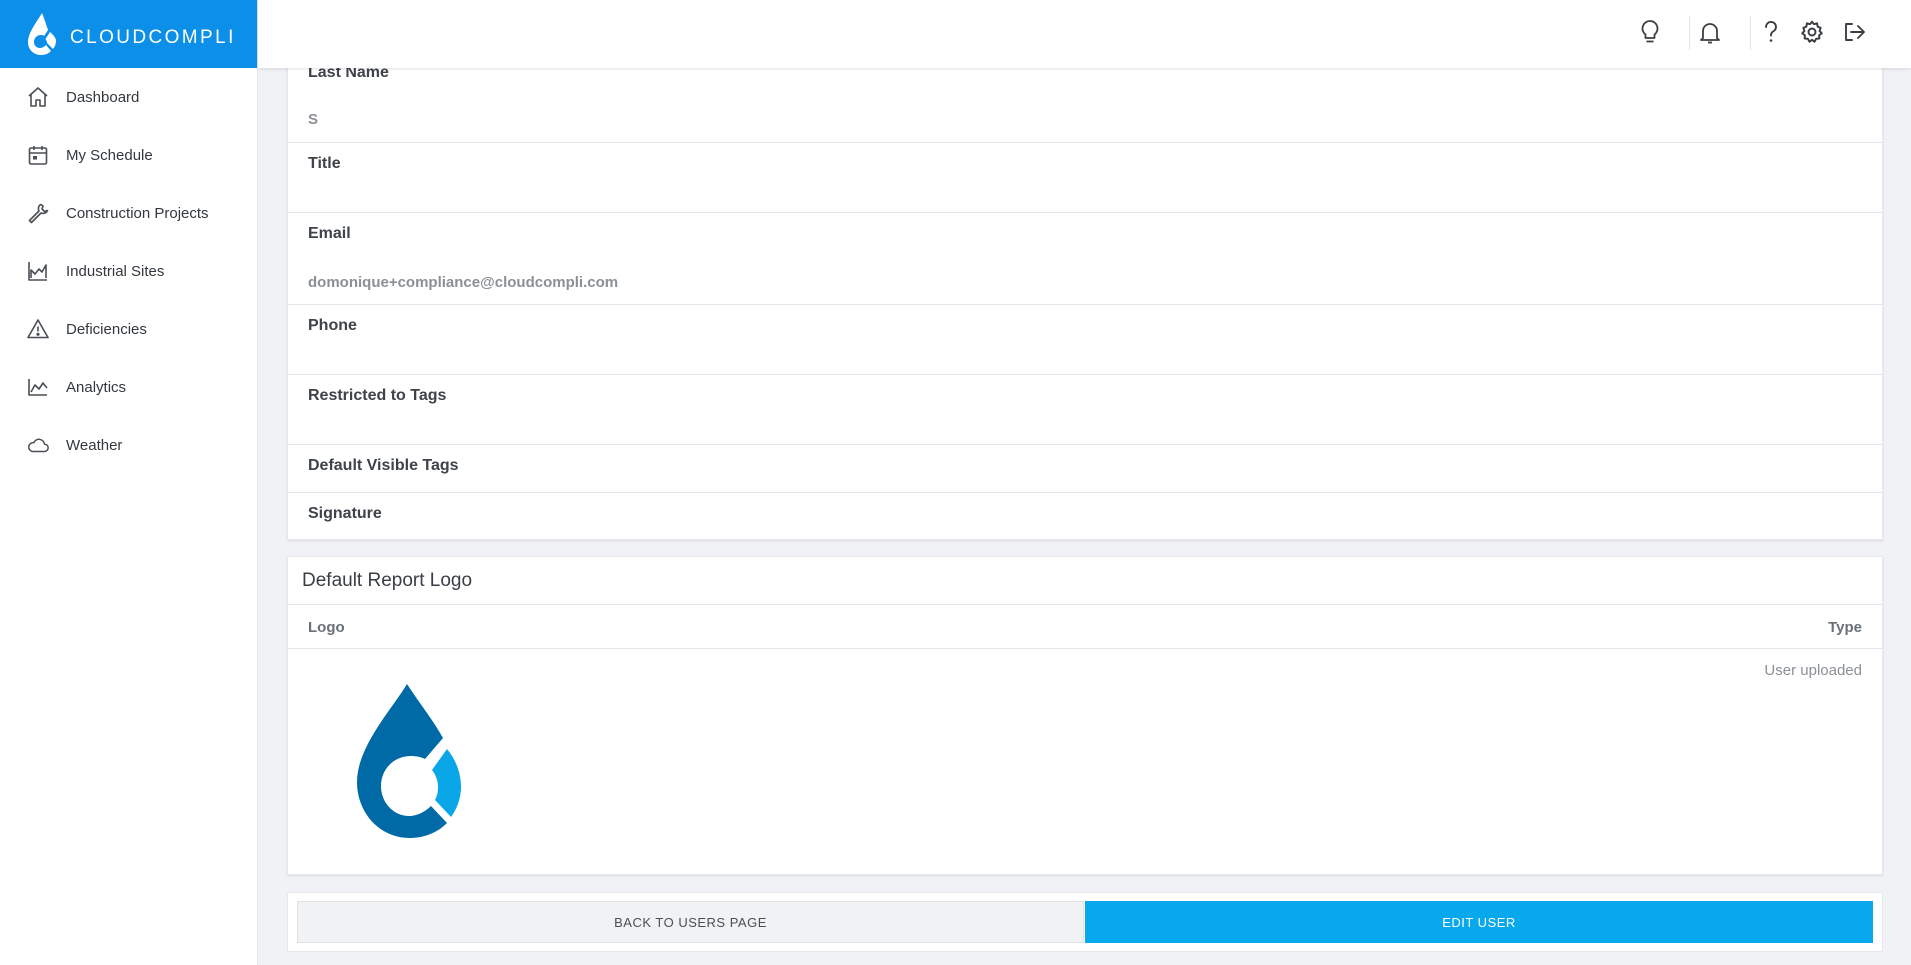  Describe the element at coordinates (128, 445) in the screenshot. I see `sidebar-item-weather: Weather` at that location.